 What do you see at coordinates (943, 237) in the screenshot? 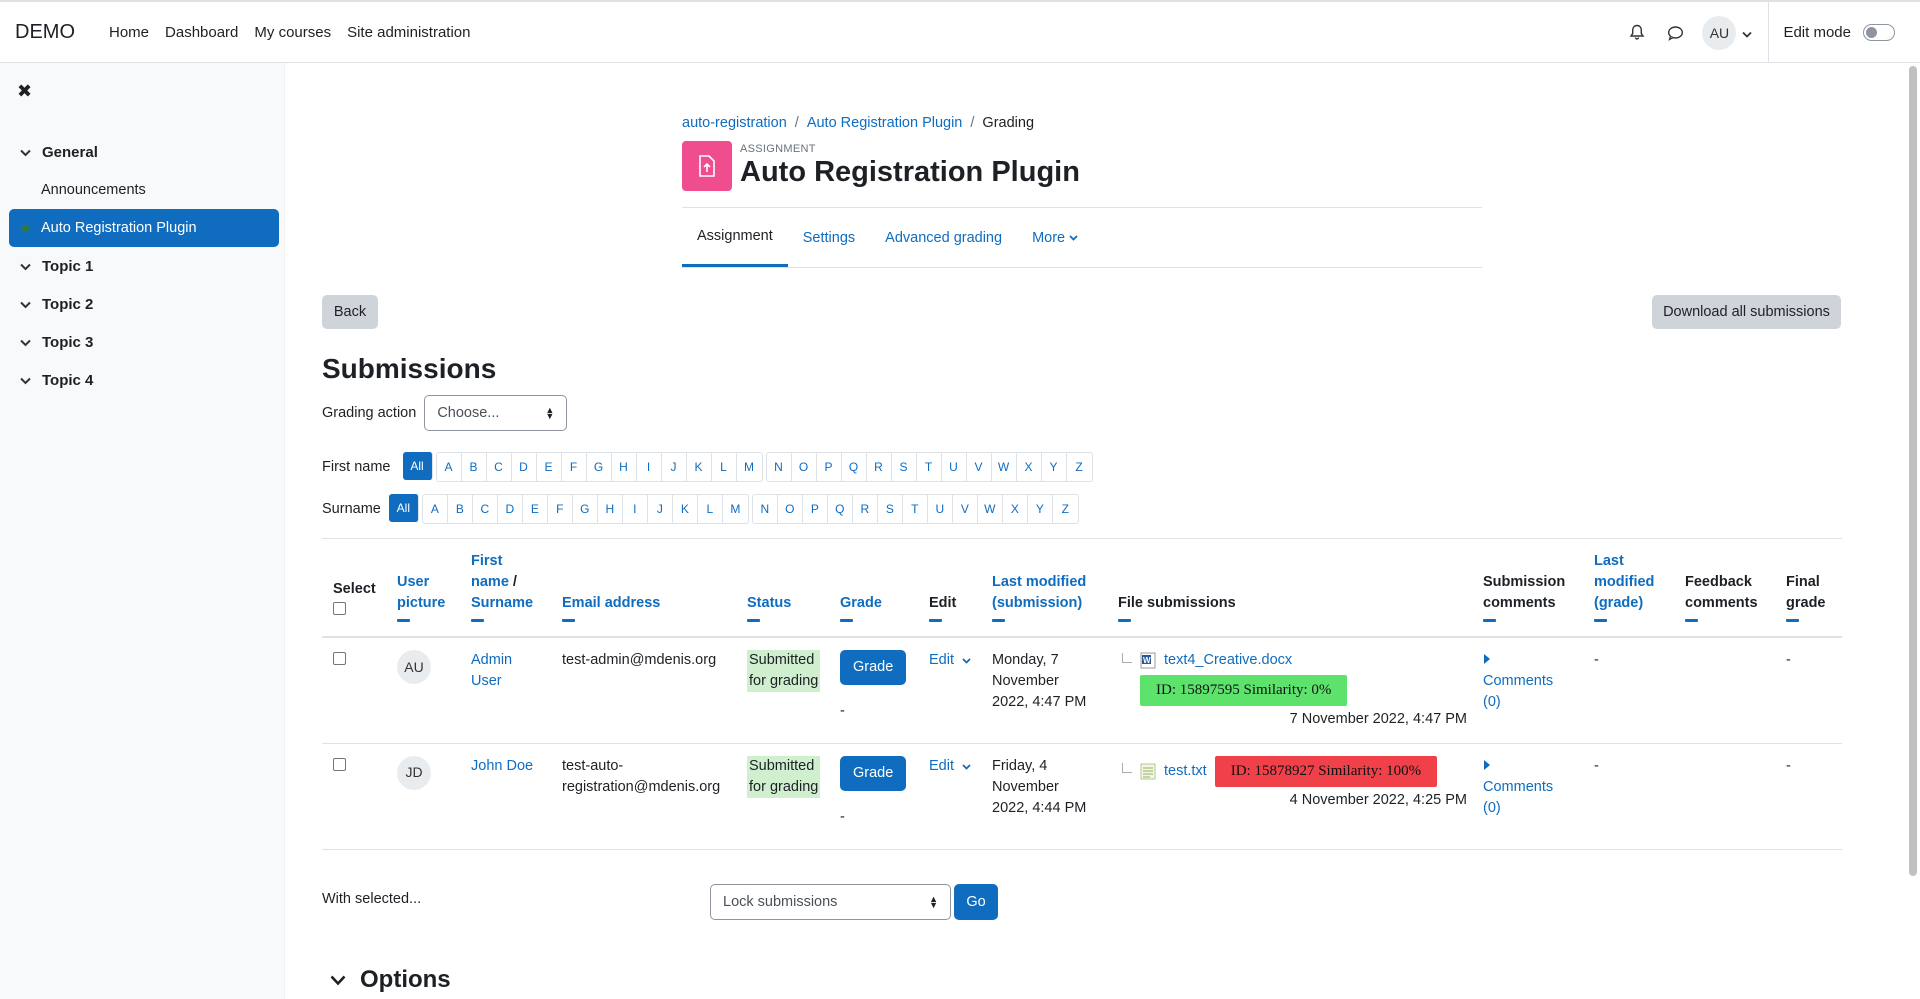
I see `tab-advanced-grading: Advanced grading` at bounding box center [943, 237].